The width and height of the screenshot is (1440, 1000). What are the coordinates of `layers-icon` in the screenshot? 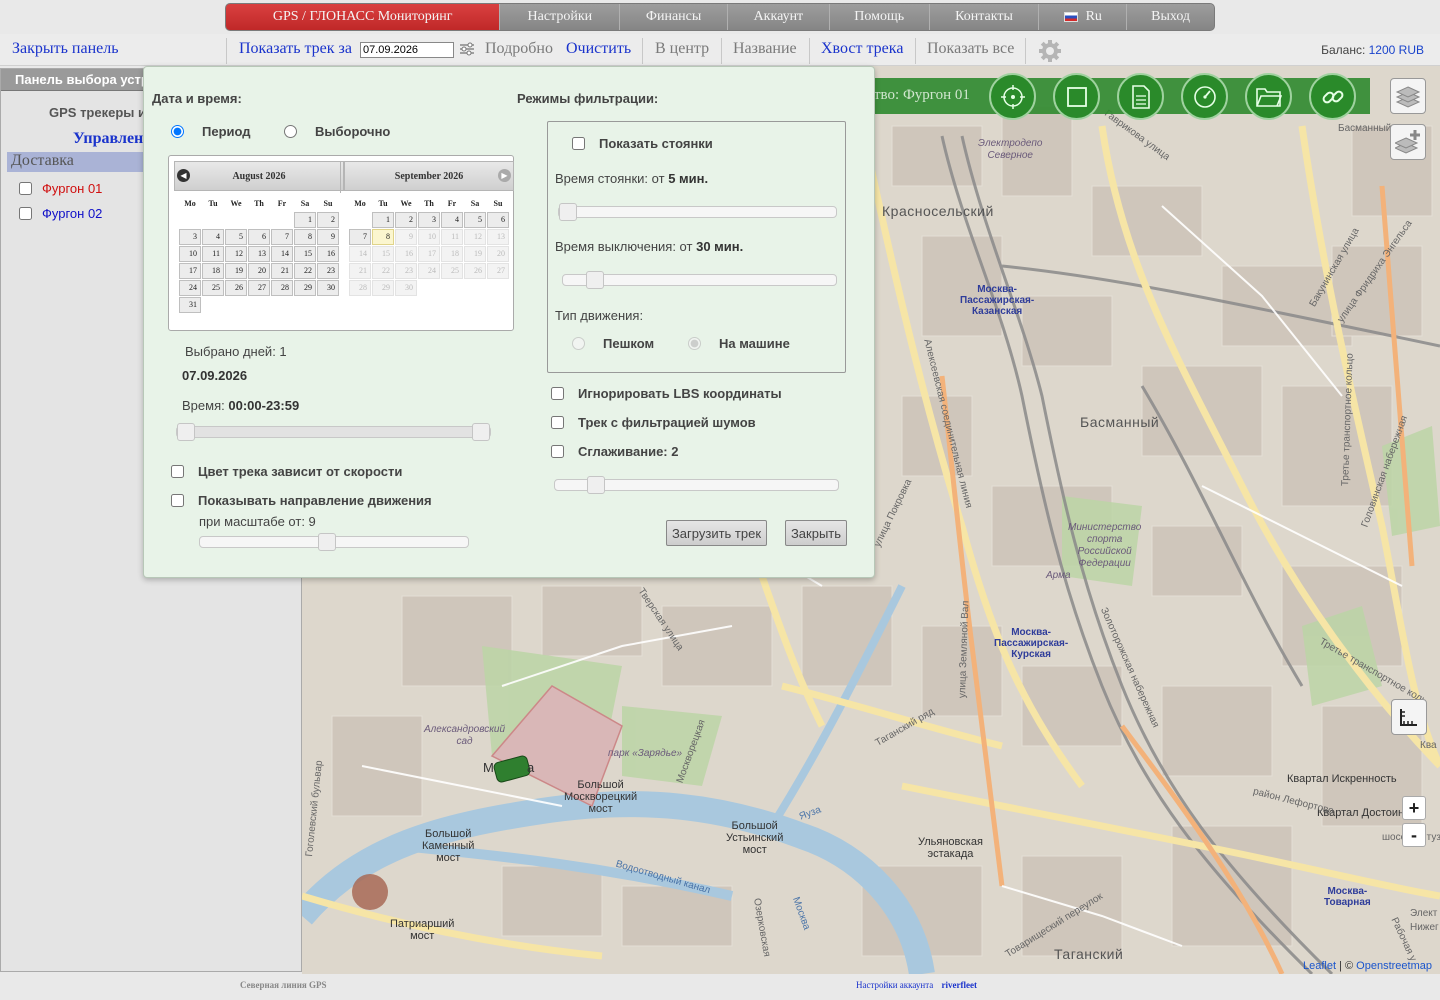 It's located at (1408, 96).